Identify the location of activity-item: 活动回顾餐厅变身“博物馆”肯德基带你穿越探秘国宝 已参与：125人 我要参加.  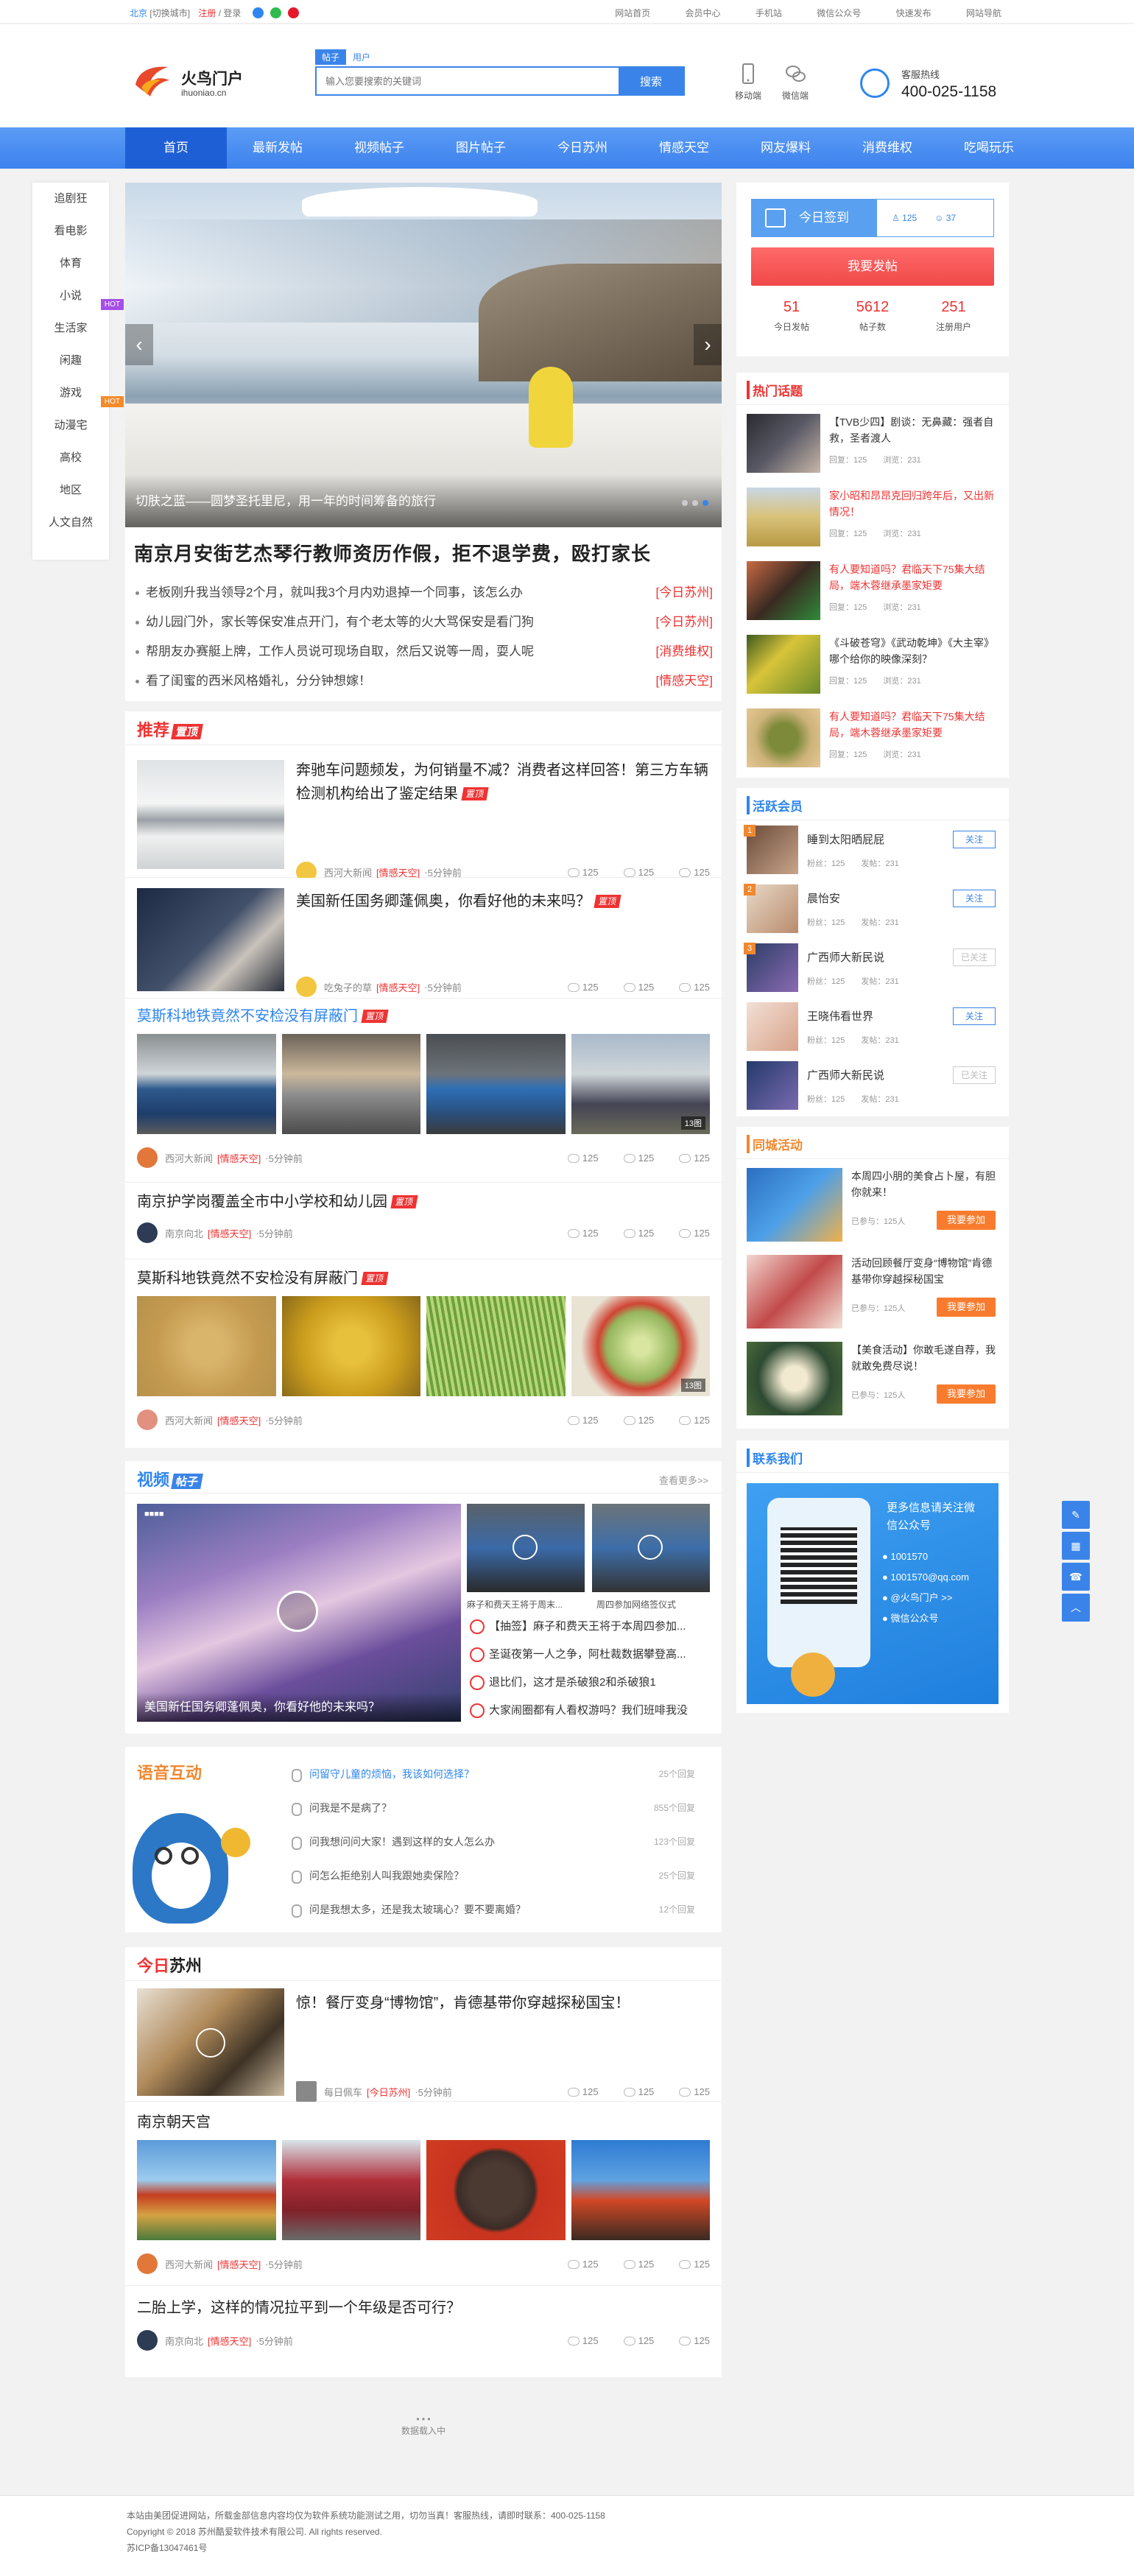
(872, 1289).